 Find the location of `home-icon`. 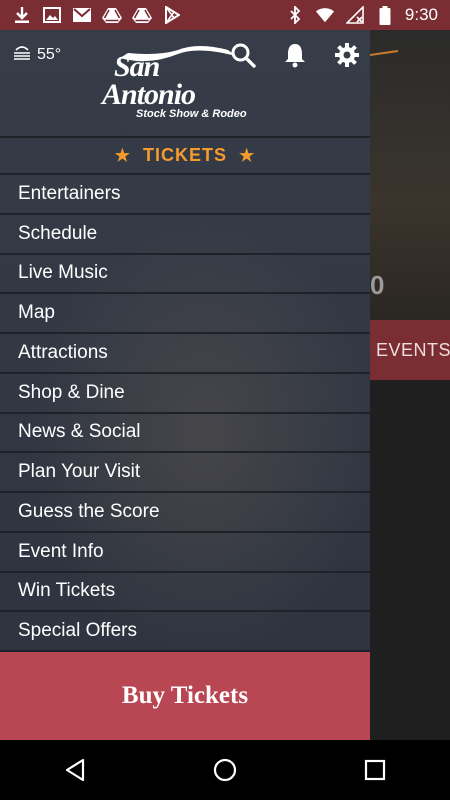

home-icon is located at coordinates (225, 770).